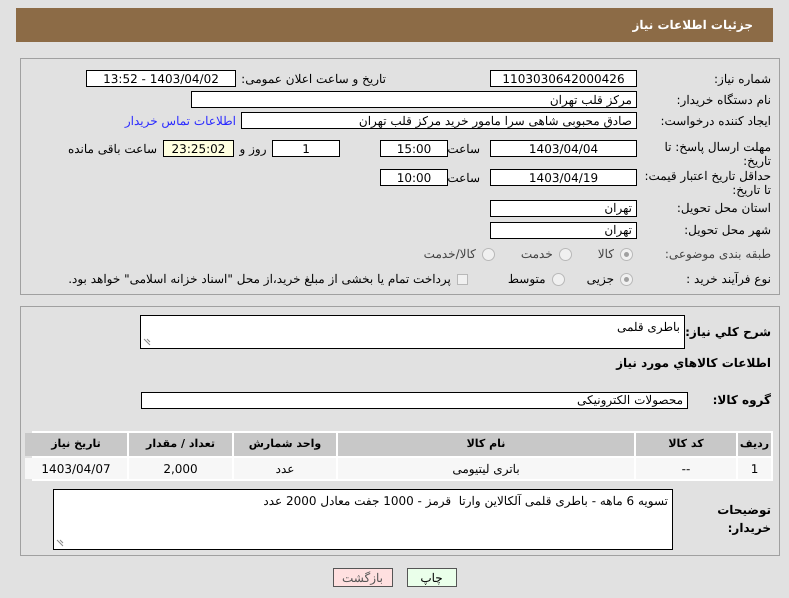 The width and height of the screenshot is (789, 598). I want to click on field-label: پرداخت تمام یا بخشی از مبلغ خرید،از محل "اسناد خزانه اسلامی" خواهد بود., so click(259, 279).